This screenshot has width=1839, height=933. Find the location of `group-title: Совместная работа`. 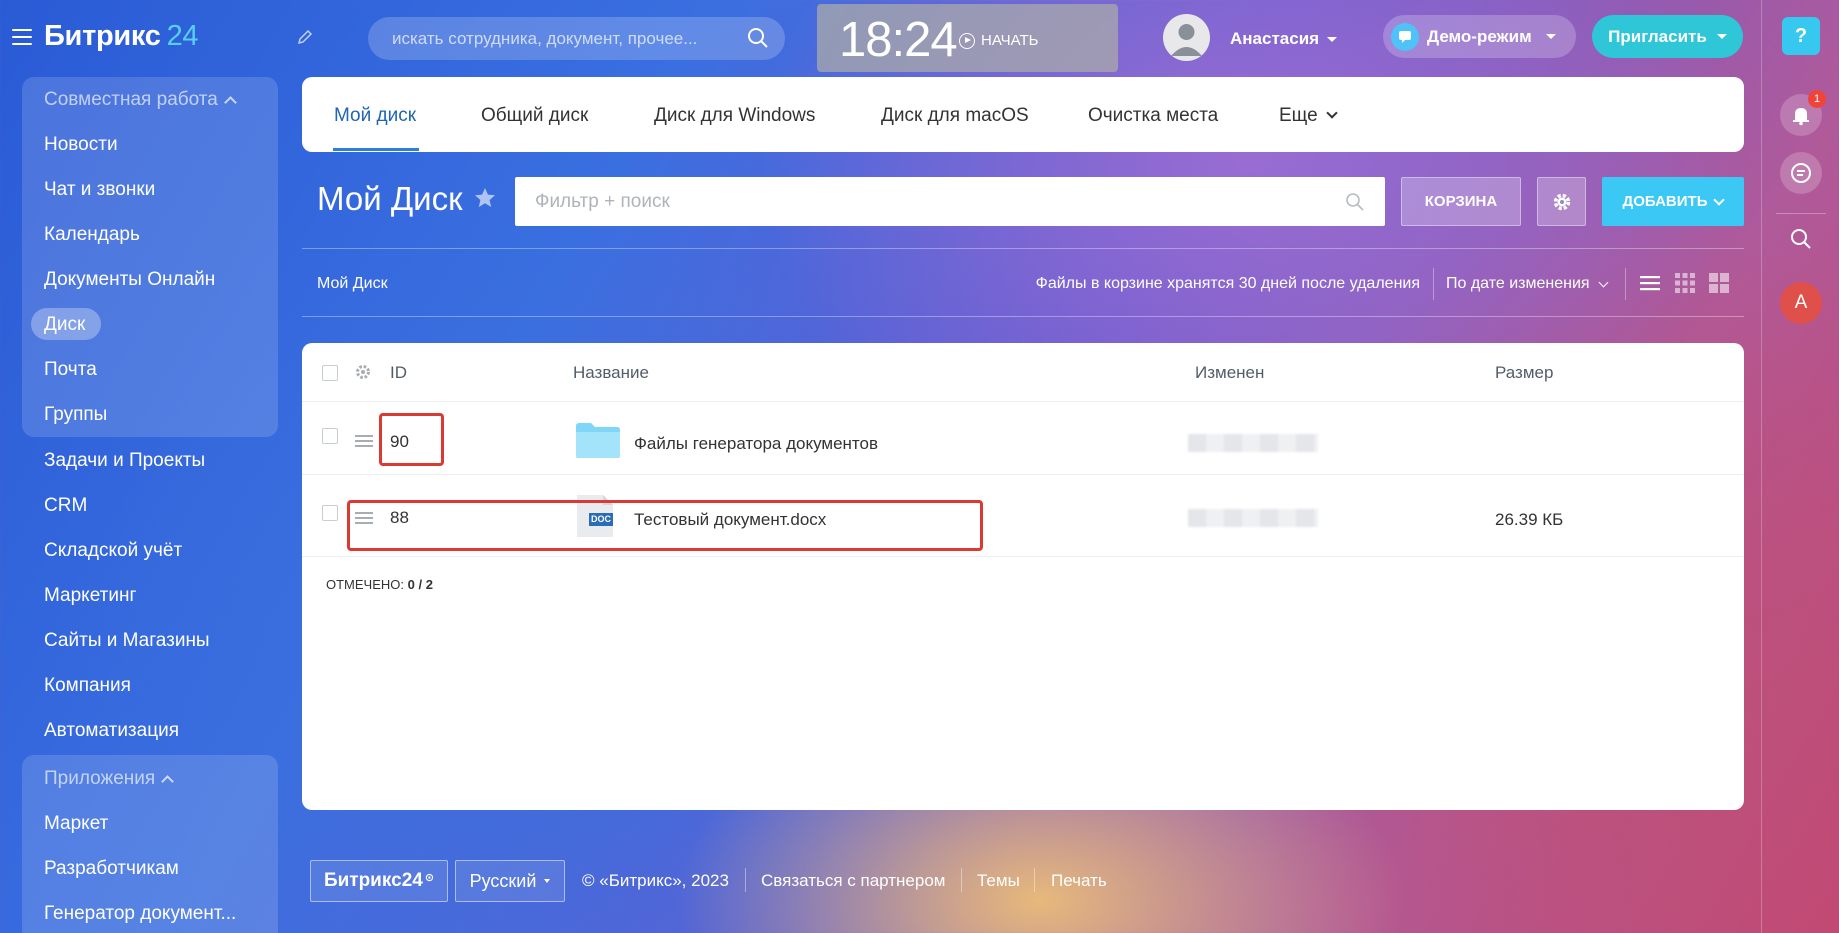

group-title: Совместная работа is located at coordinates (131, 99).